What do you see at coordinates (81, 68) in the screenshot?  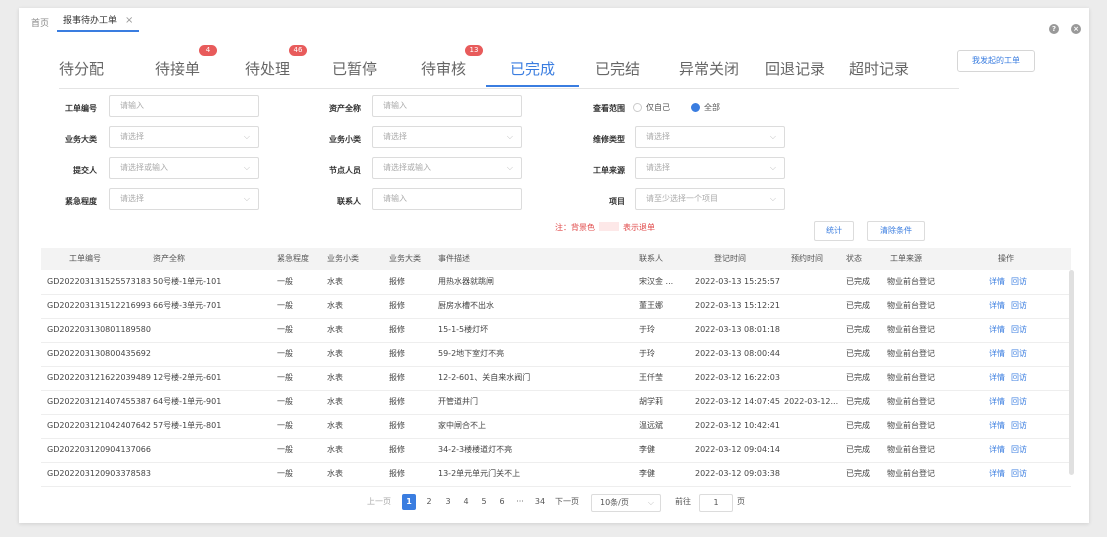 I see `status-tab-unassigned: 待分配` at bounding box center [81, 68].